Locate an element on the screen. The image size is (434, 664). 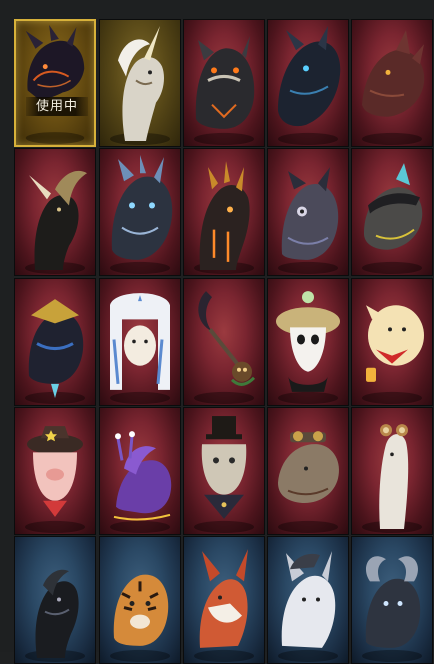
mount-black-horse-card is located at coordinates (55, 600).